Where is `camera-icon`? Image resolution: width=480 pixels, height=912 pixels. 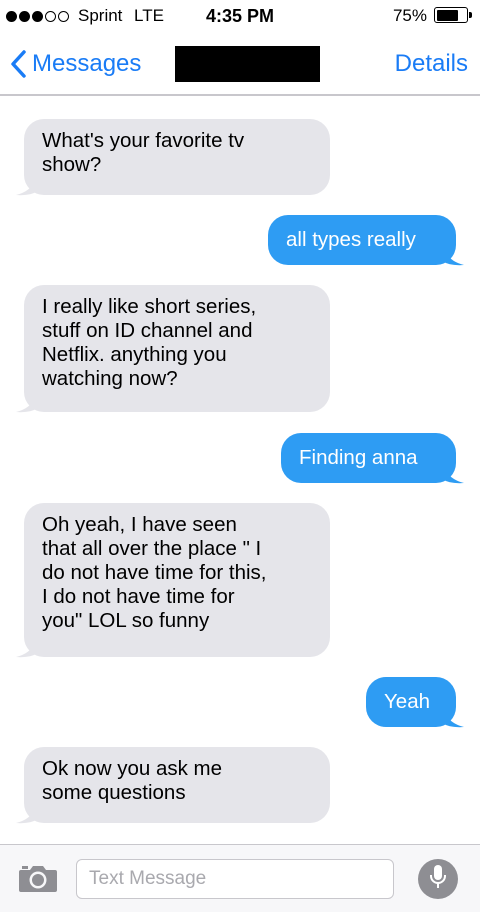 camera-icon is located at coordinates (38, 881).